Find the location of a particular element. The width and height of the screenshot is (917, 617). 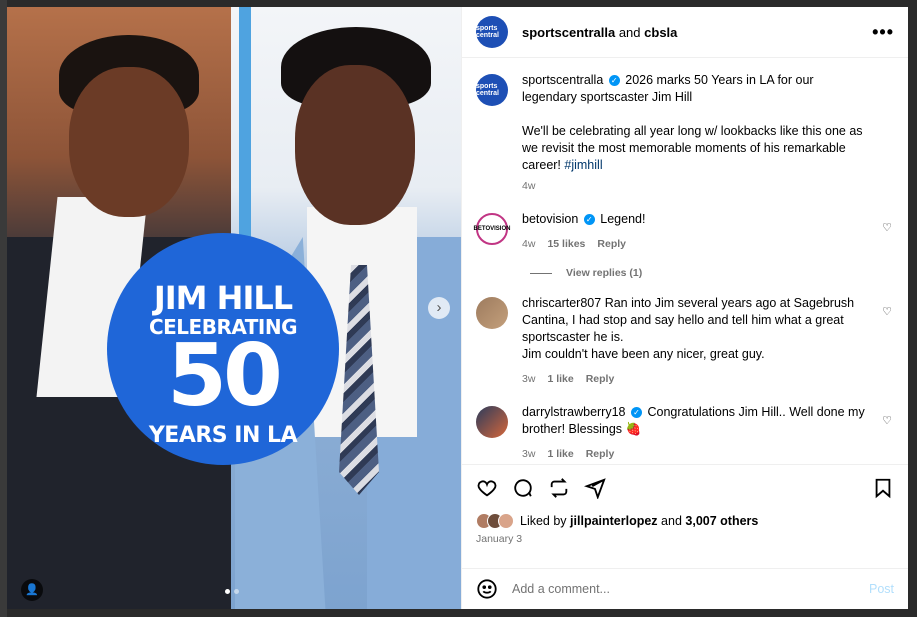

comment-icon is located at coordinates (523, 488).